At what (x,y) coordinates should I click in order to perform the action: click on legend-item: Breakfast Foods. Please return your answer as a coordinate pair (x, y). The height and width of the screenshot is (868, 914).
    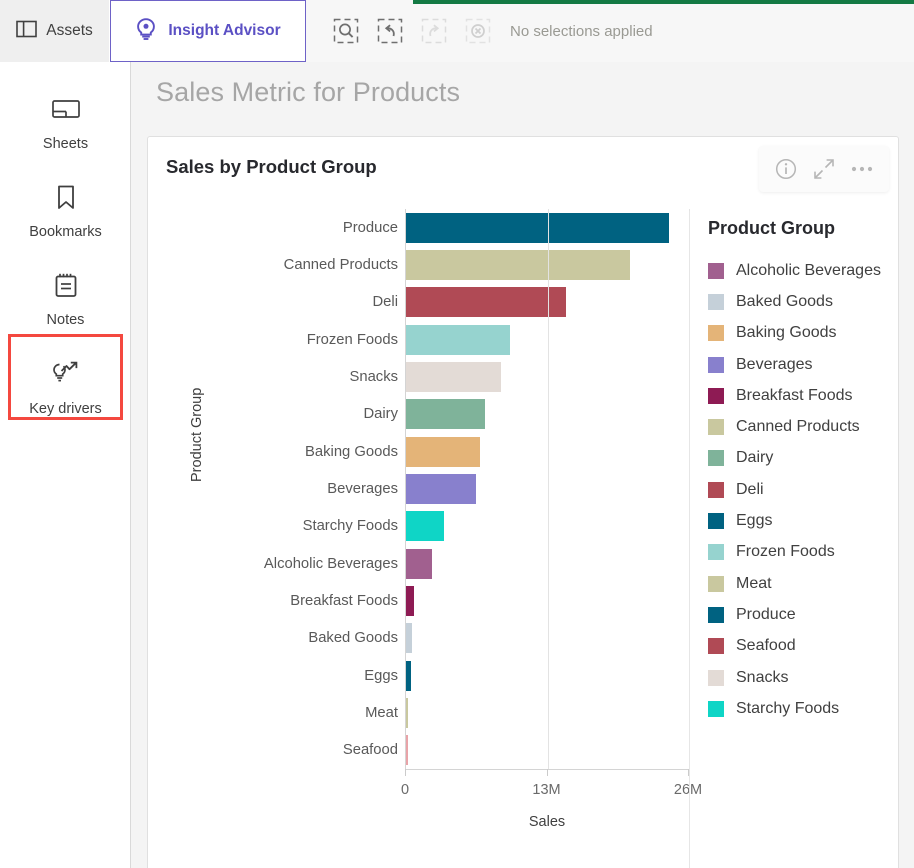
    Looking at the image, I should click on (799, 395).